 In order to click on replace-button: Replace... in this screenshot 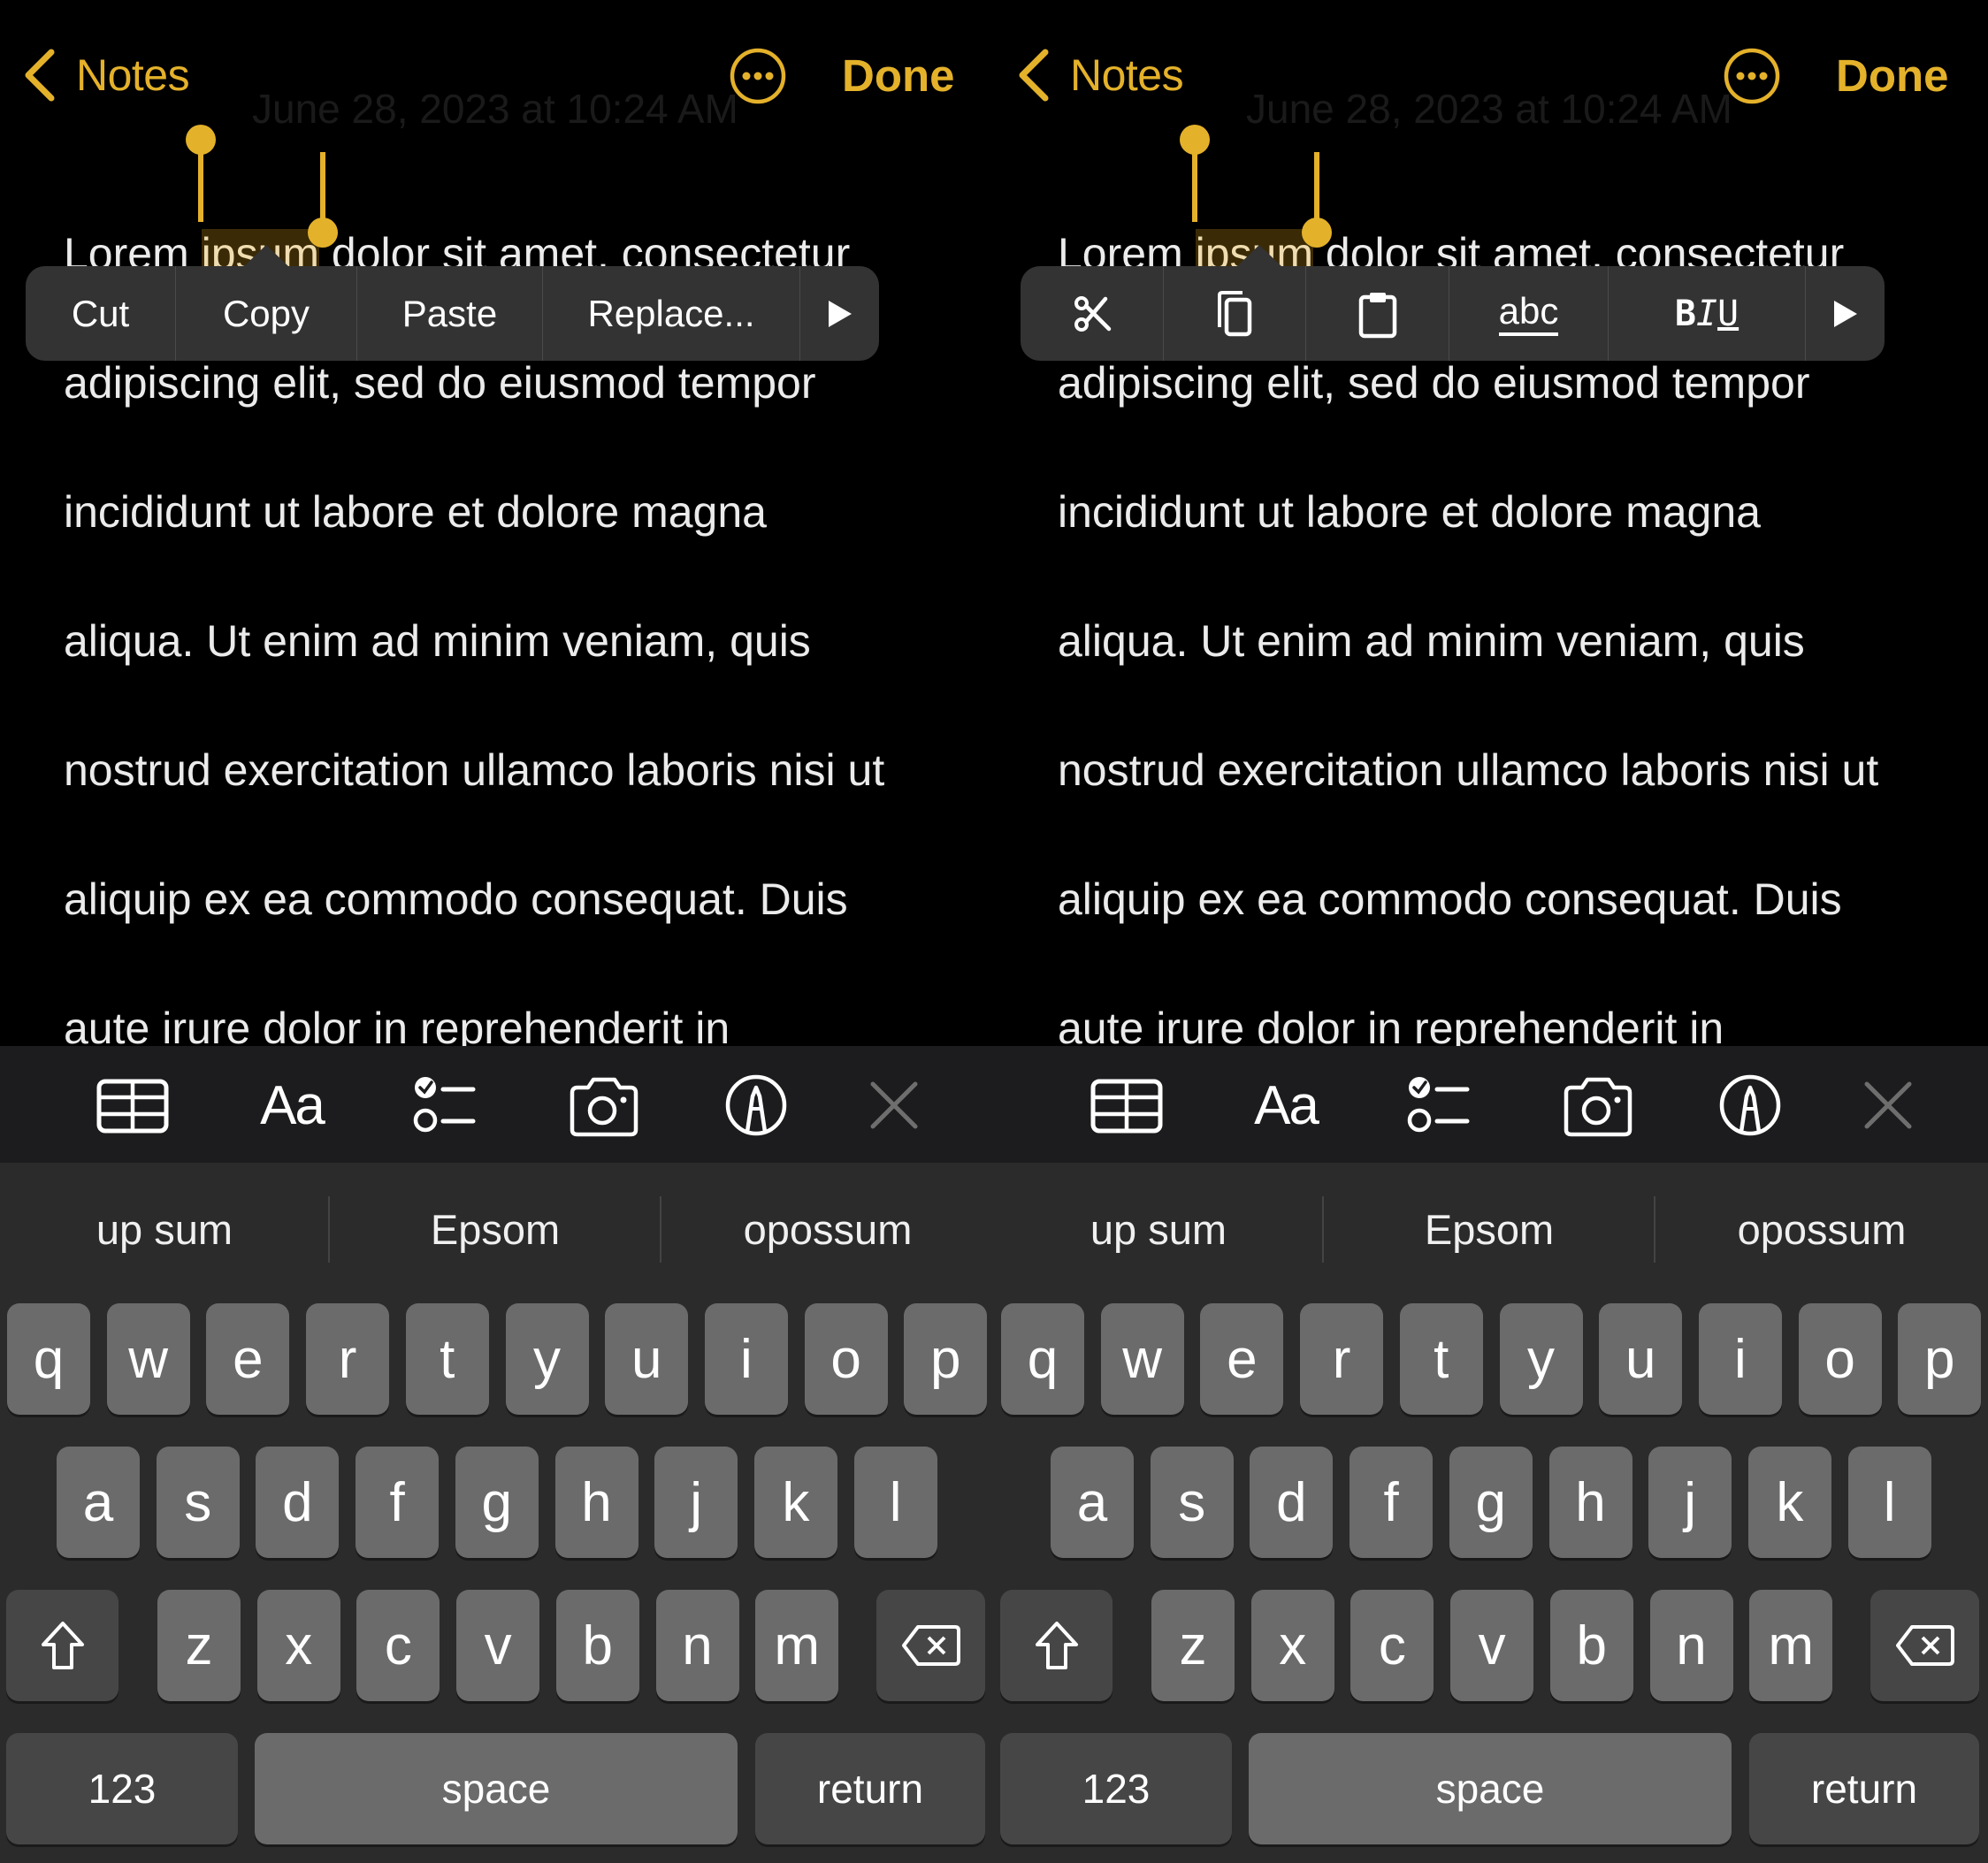, I will do `click(671, 313)`.